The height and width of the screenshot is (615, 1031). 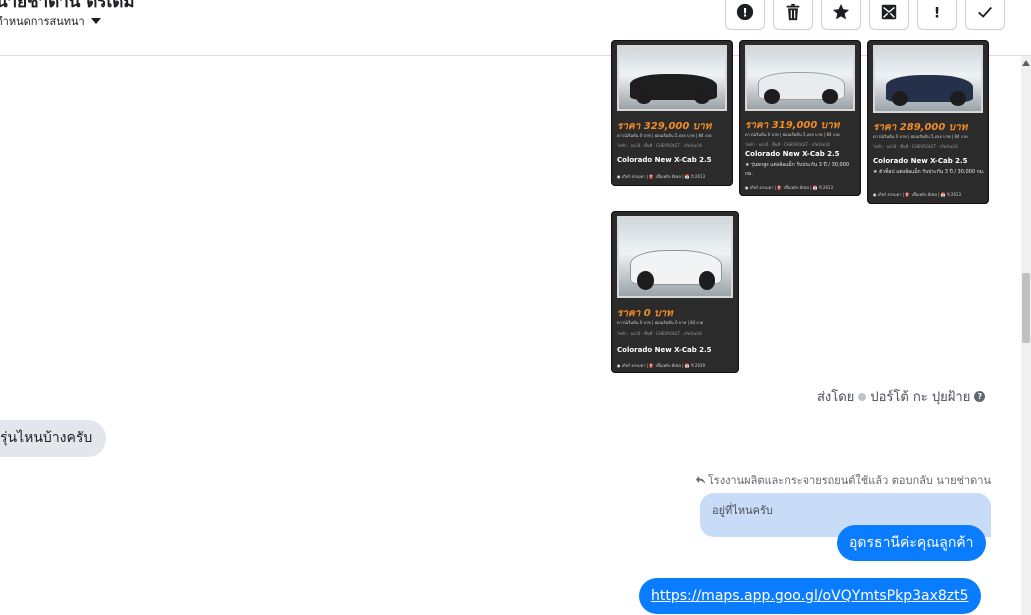 I want to click on trash-icon, so click(x=793, y=12).